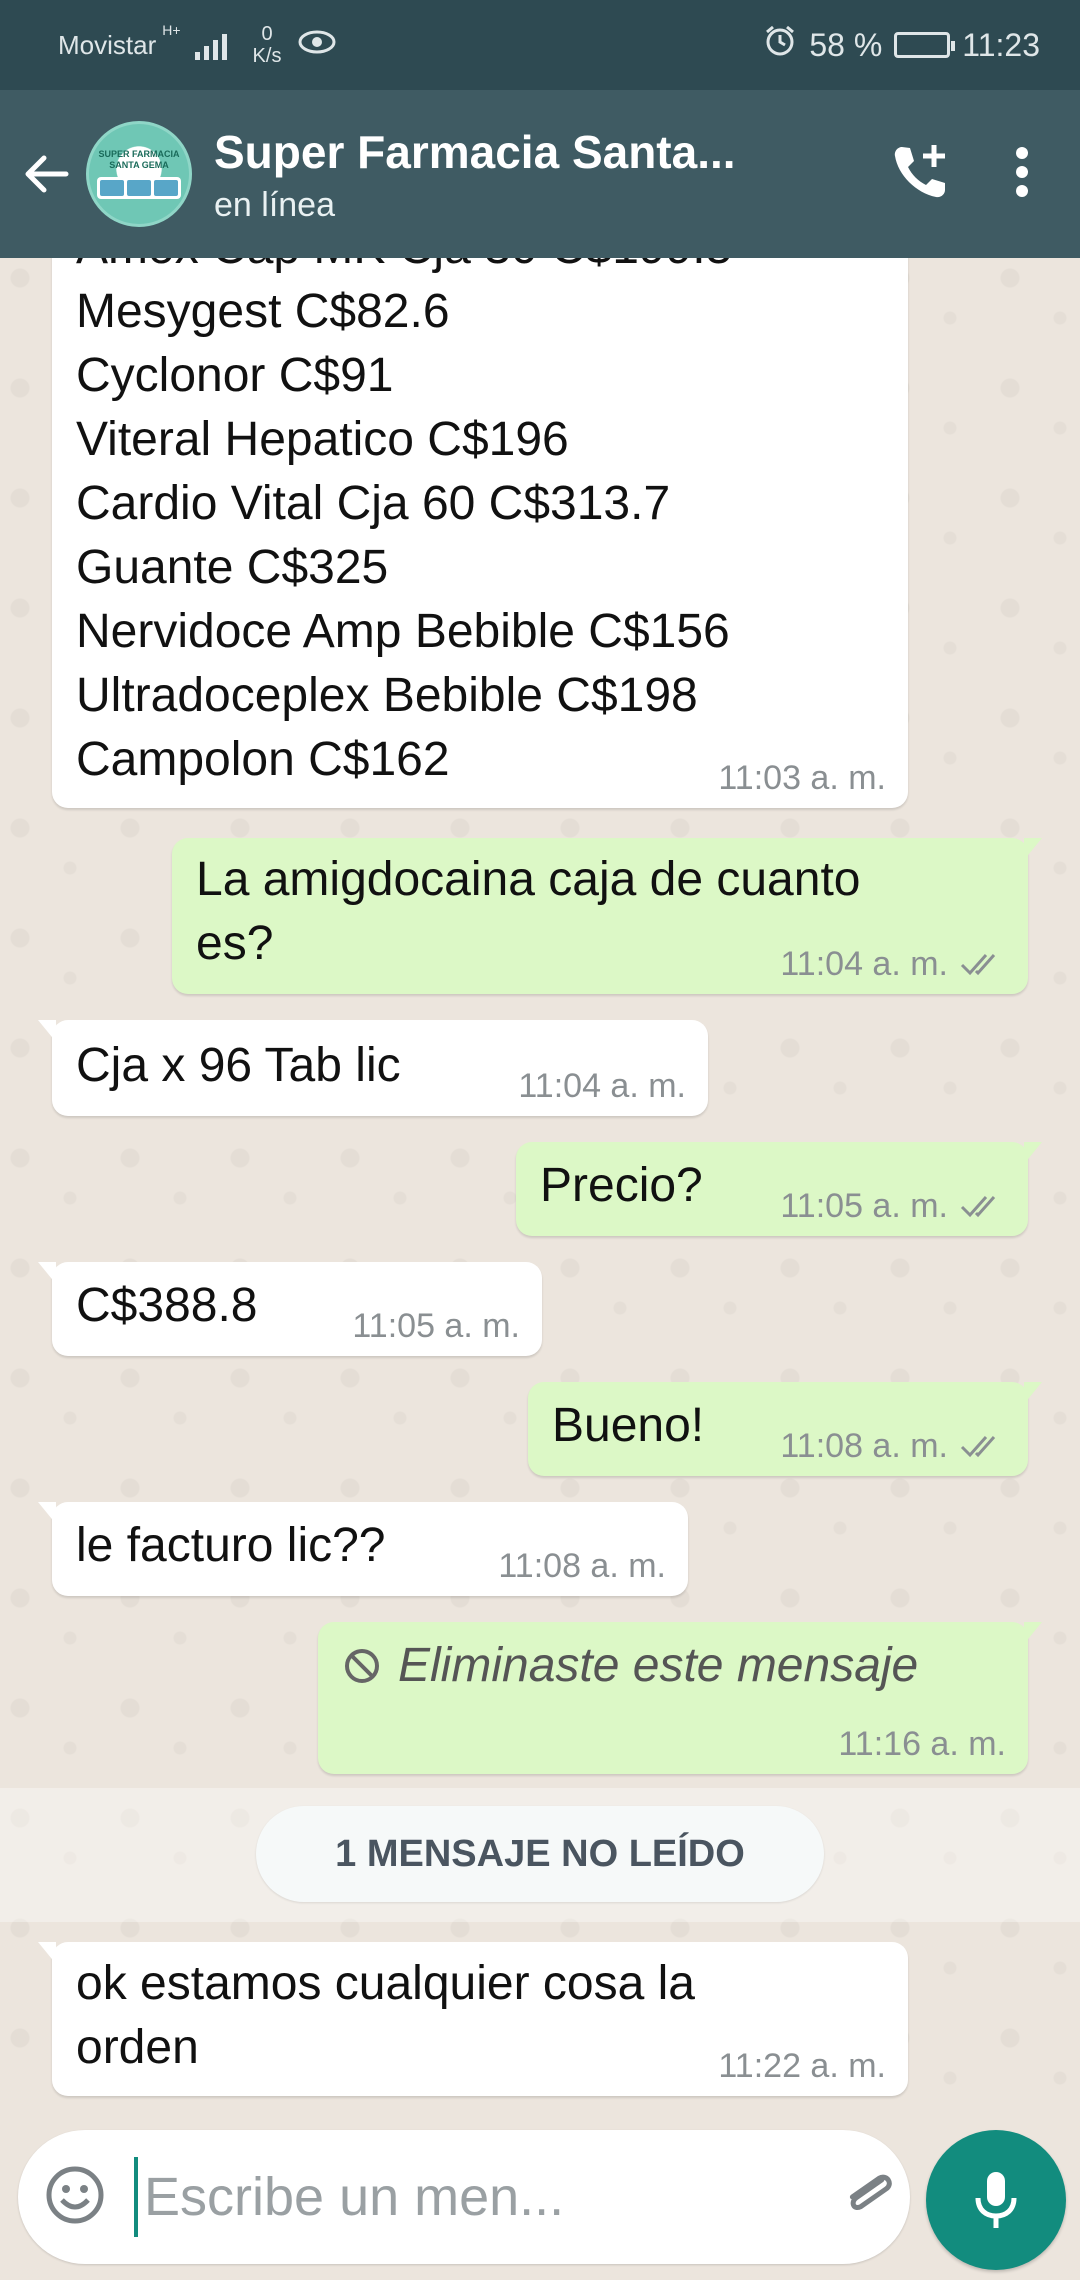 The image size is (1080, 2280). Describe the element at coordinates (267, 34) in the screenshot. I see `speed-value: 0` at that location.